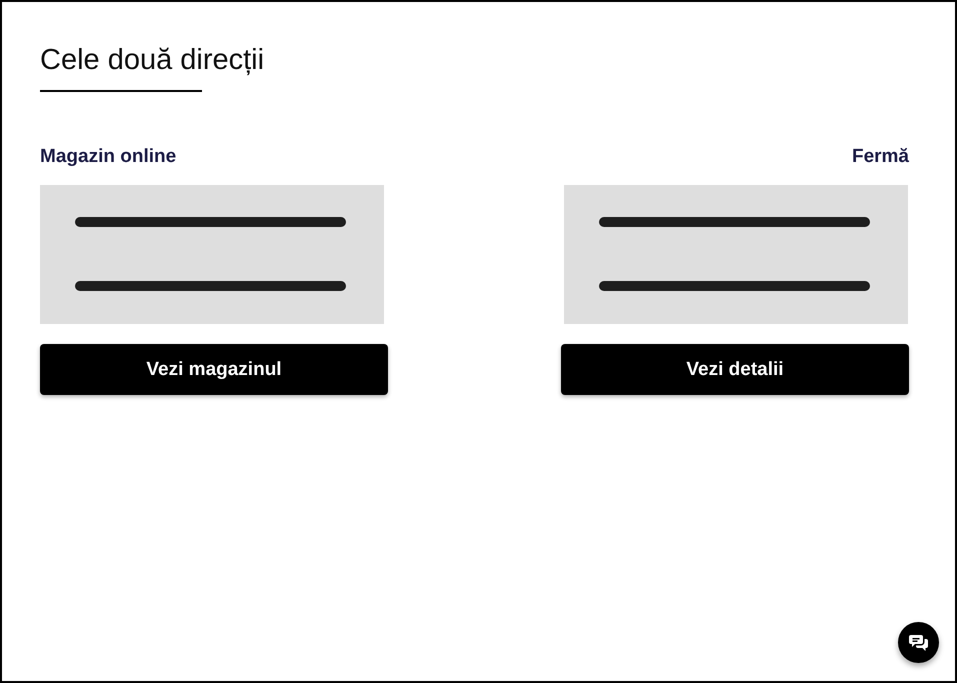 The height and width of the screenshot is (683, 957). What do you see at coordinates (880, 157) in the screenshot?
I see `section-heading: Fermă` at bounding box center [880, 157].